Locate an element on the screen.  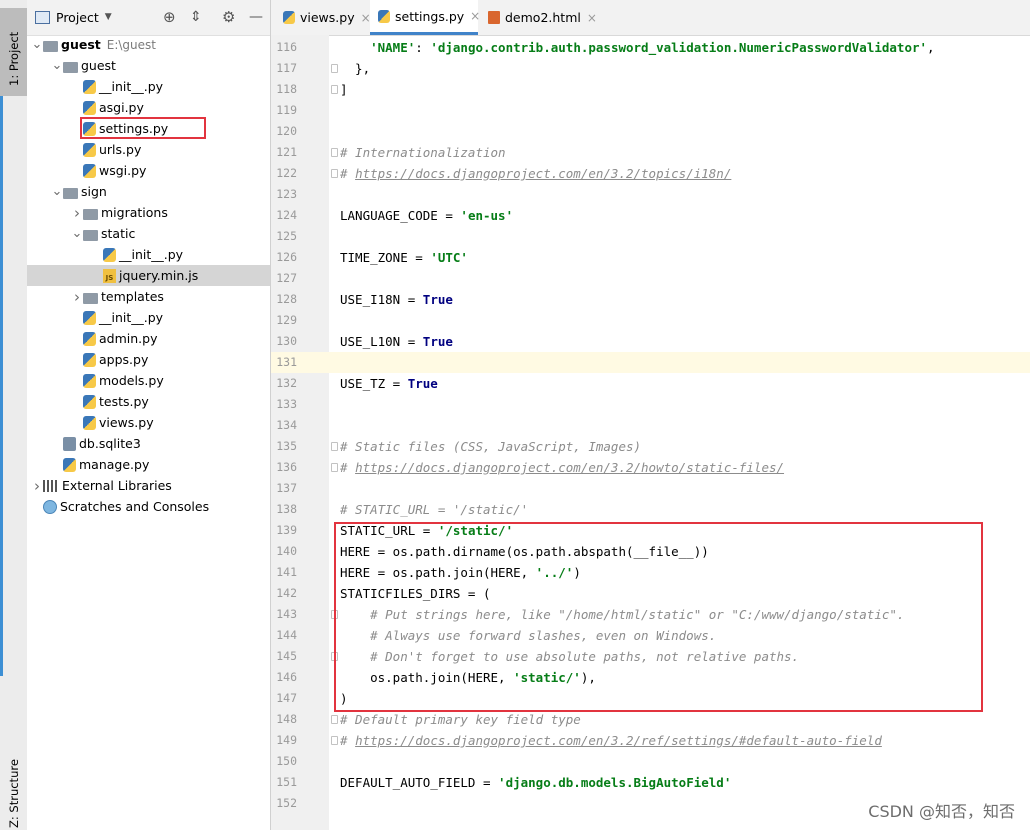
tree-item-label: __init__.py is located at coordinates (131, 86).